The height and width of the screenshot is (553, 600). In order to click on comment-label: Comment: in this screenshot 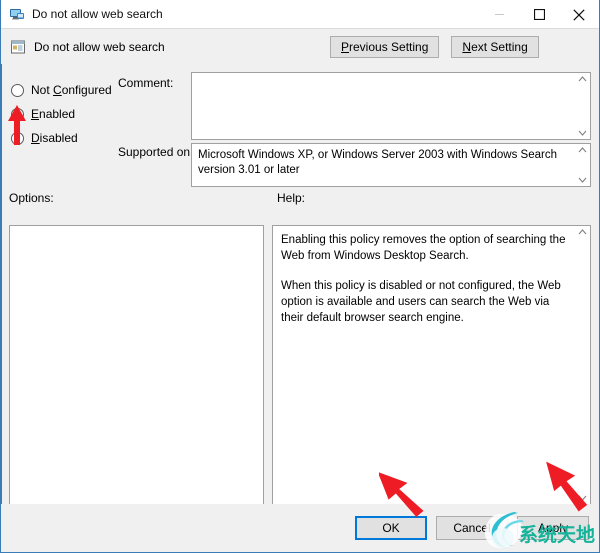, I will do `click(146, 83)`.